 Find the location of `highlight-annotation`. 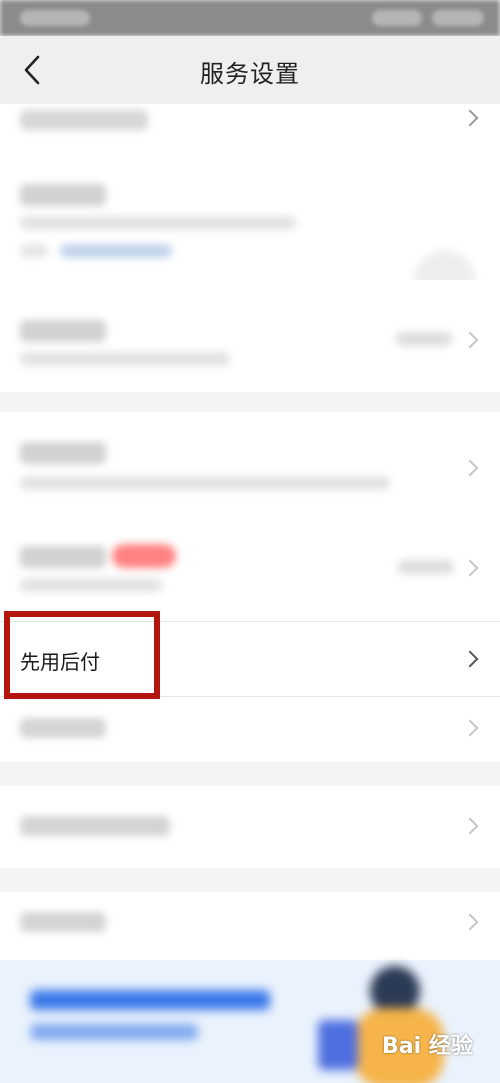

highlight-annotation is located at coordinates (82, 655).